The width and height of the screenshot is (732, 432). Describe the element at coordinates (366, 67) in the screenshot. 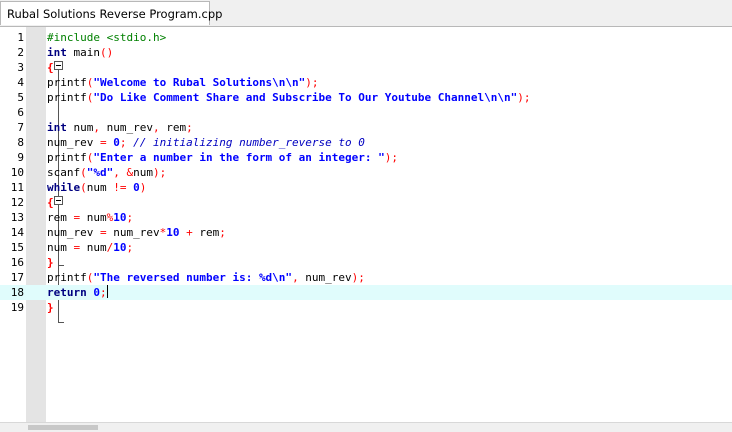

I see `code-line: 3{` at that location.